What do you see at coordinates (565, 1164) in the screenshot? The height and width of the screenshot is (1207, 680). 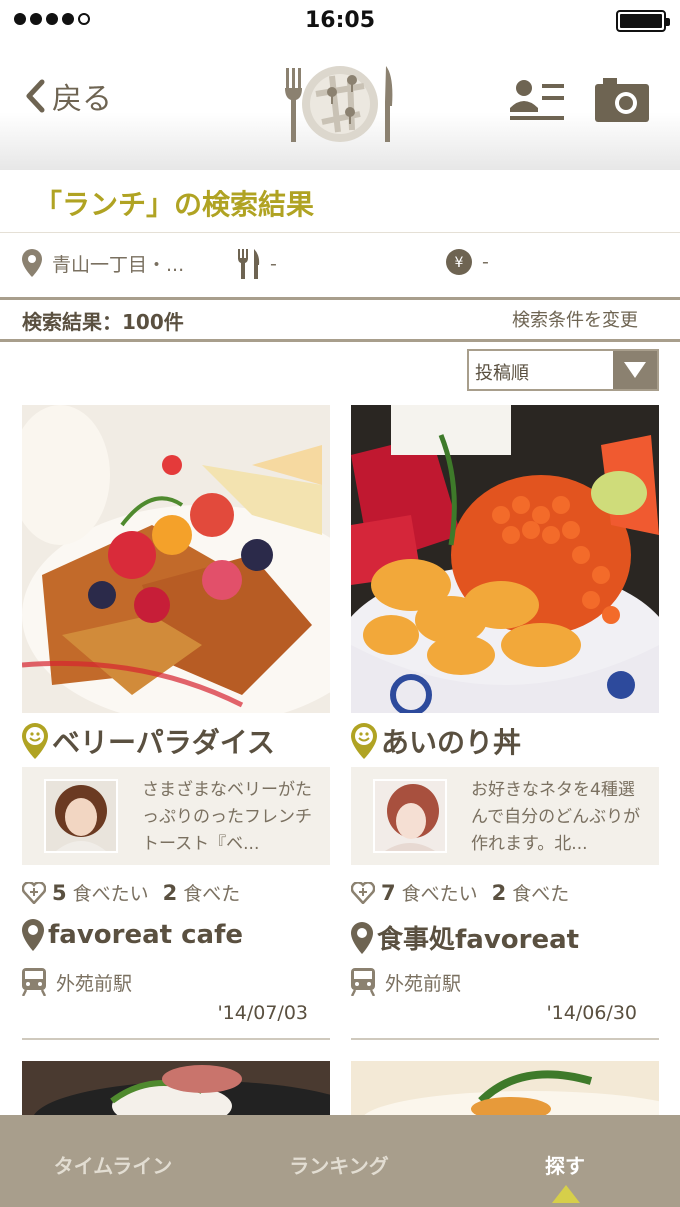 I see `tab-search: 探す` at bounding box center [565, 1164].